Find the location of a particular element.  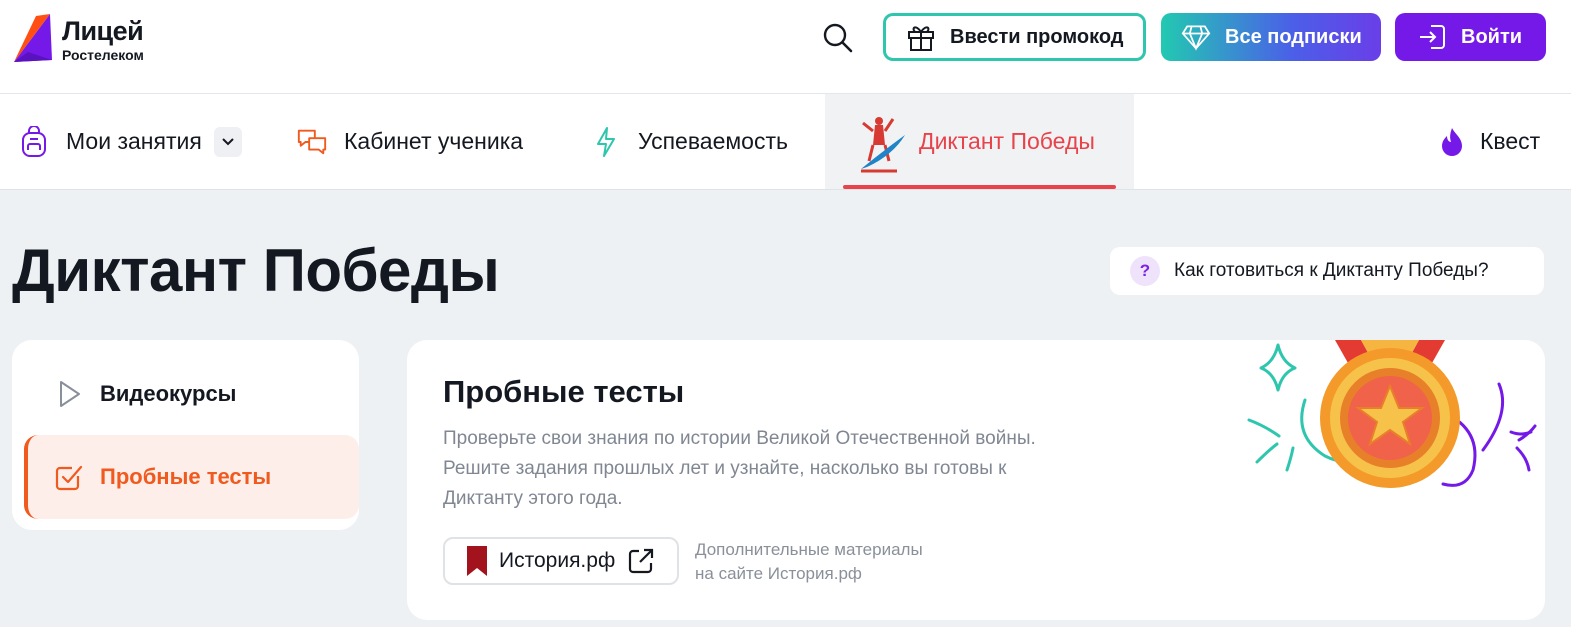

bookmark-icon is located at coordinates (477, 561).